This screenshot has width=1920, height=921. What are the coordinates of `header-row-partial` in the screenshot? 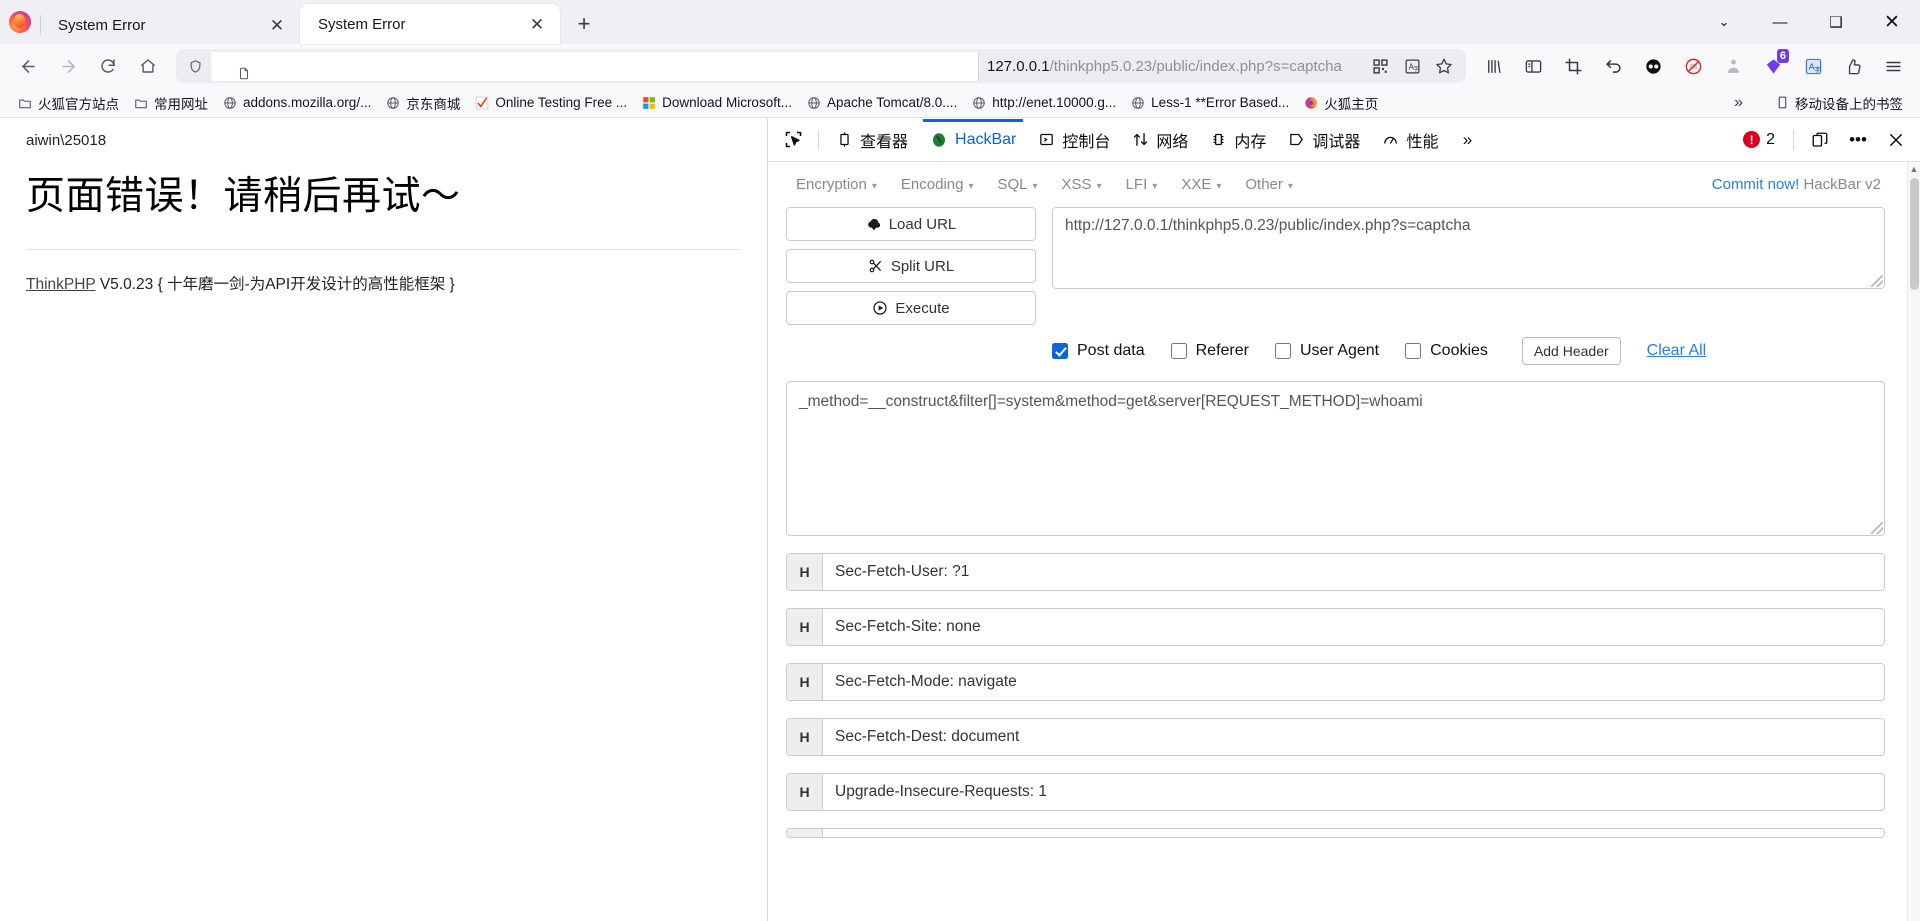 It's located at (1335, 833).